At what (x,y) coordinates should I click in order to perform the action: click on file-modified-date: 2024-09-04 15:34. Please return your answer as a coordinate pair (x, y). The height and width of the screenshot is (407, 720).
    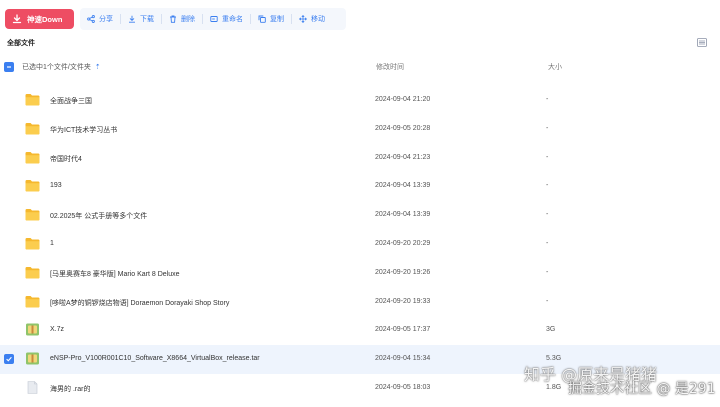
    Looking at the image, I should click on (403, 359).